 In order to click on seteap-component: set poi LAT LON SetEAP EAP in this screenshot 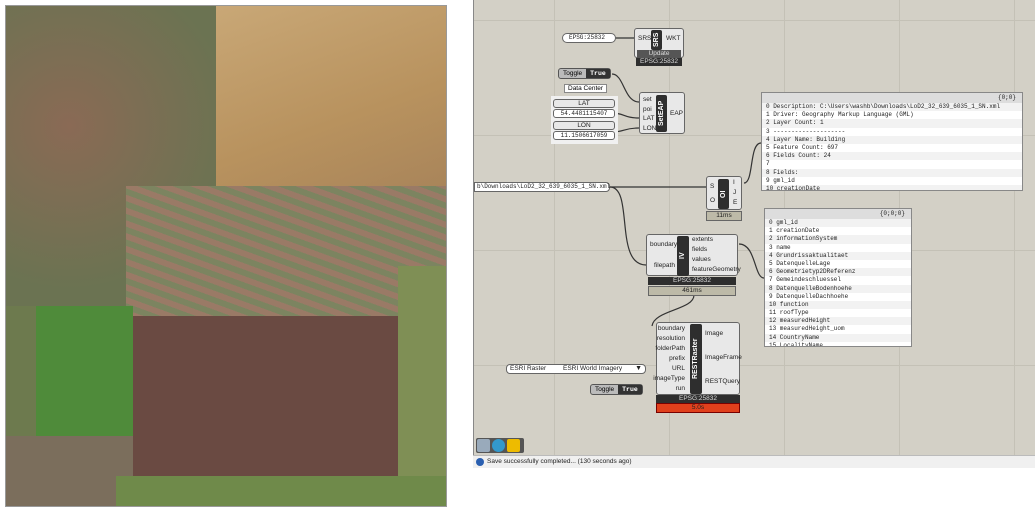, I will do `click(662, 113)`.